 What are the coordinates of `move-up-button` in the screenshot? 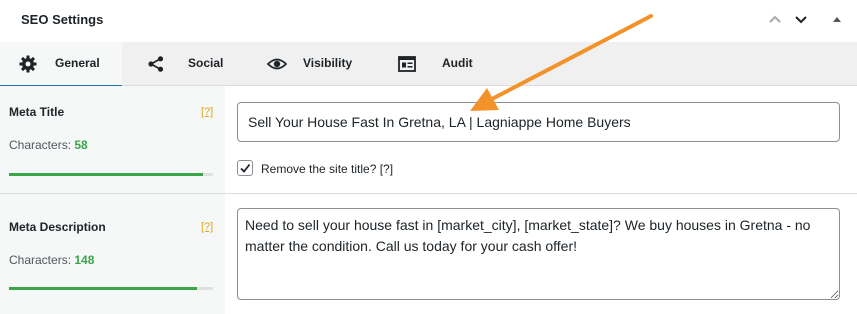 It's located at (775, 20).